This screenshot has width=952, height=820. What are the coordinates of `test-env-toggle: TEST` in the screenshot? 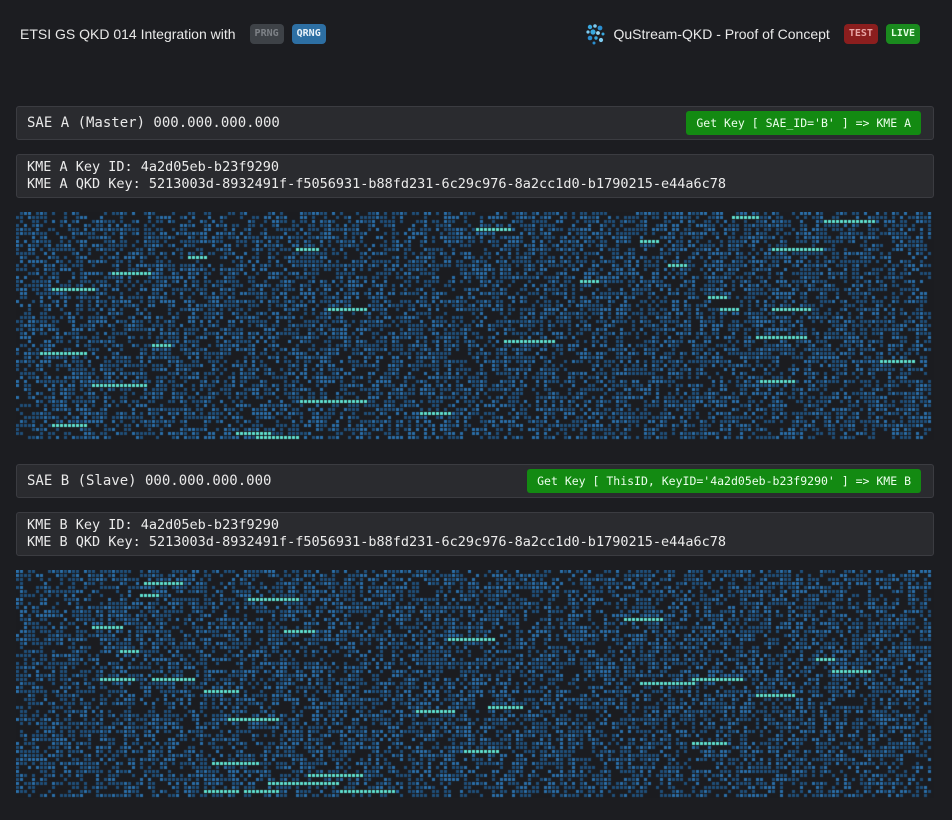 It's located at (860, 34).